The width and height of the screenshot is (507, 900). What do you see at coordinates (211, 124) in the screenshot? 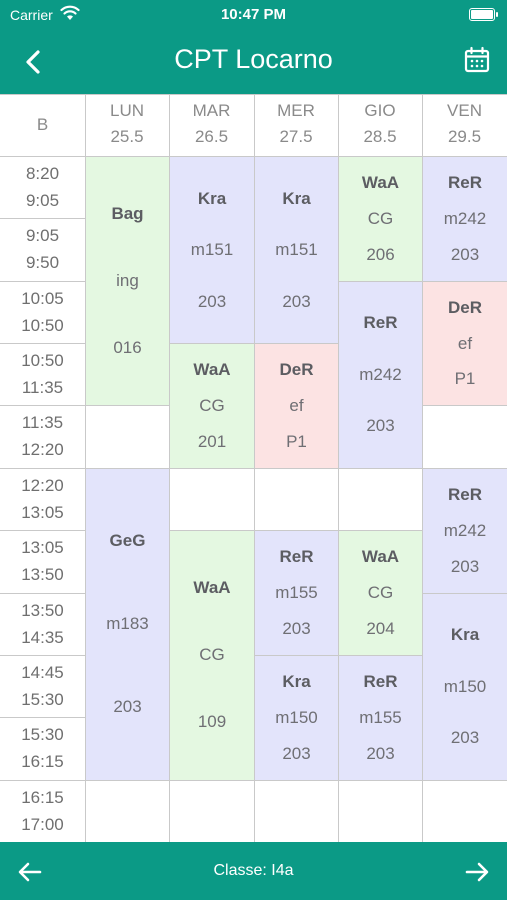
I see `day-header-mar: MAR 26.5` at bounding box center [211, 124].